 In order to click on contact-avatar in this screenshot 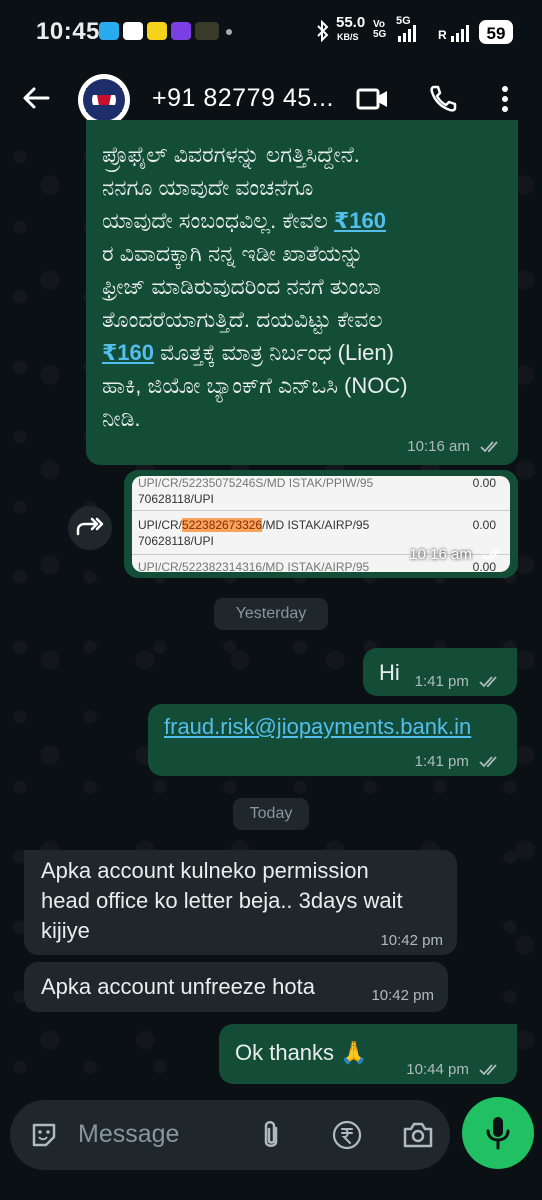, I will do `click(104, 100)`.